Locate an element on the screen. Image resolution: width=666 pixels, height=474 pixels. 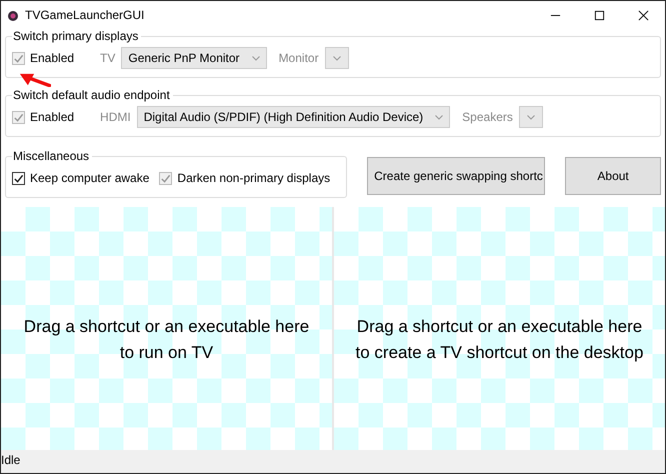
group-title: Switch primary displays is located at coordinates (76, 36).